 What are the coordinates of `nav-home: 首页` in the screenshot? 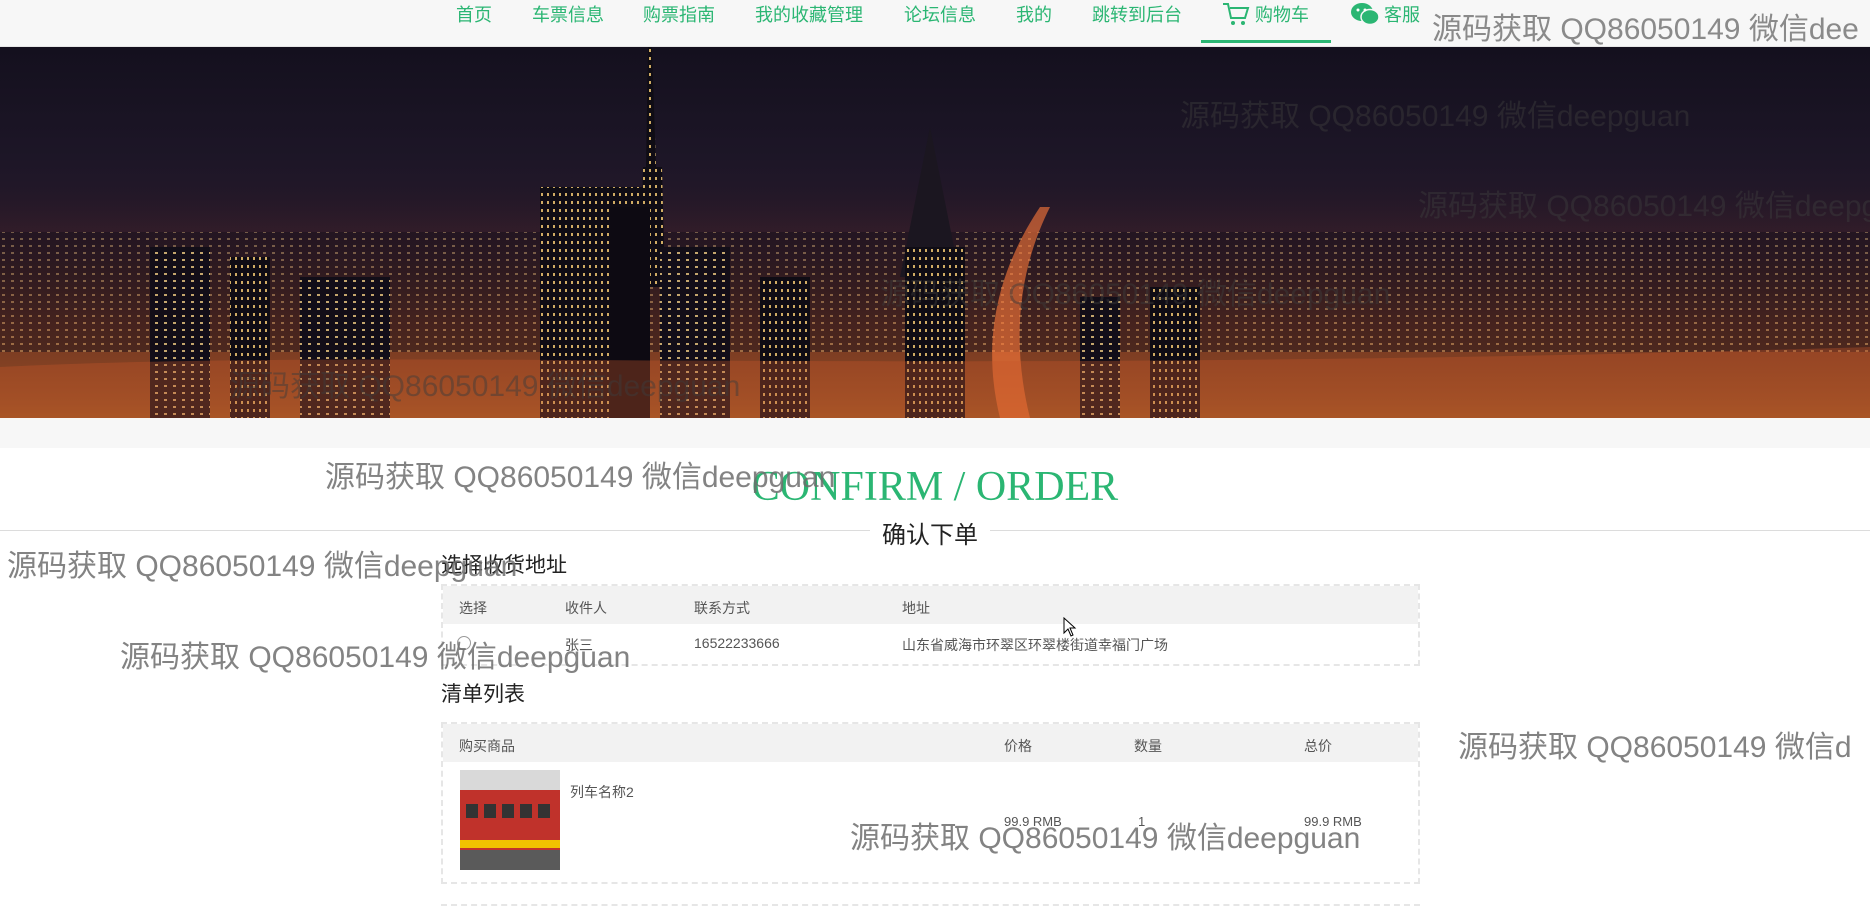 It's located at (474, 23).